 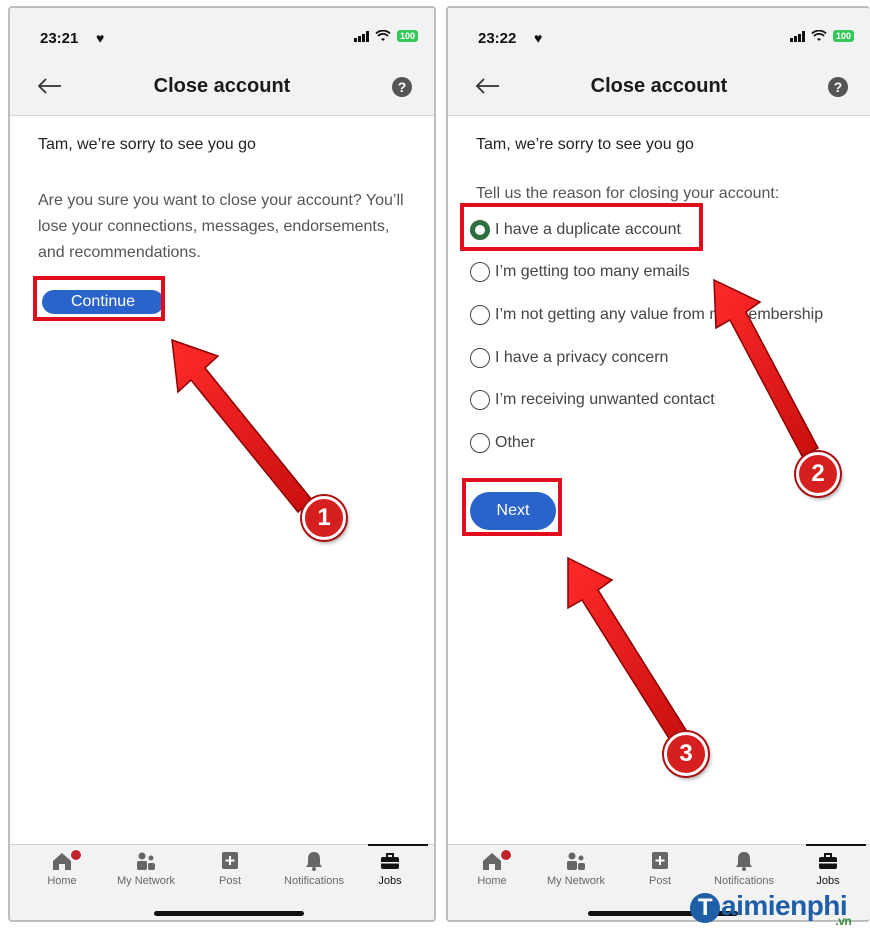 What do you see at coordinates (582, 357) in the screenshot?
I see `reason-label: I have a privacy concern` at bounding box center [582, 357].